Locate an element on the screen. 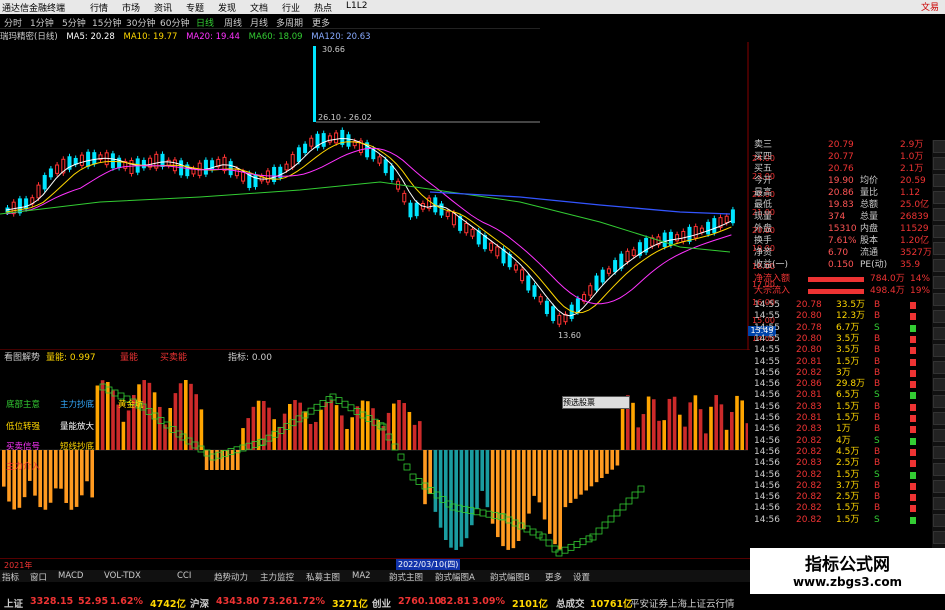 This screenshot has height=610, width=945. menu-item: 发现 is located at coordinates (227, 7).